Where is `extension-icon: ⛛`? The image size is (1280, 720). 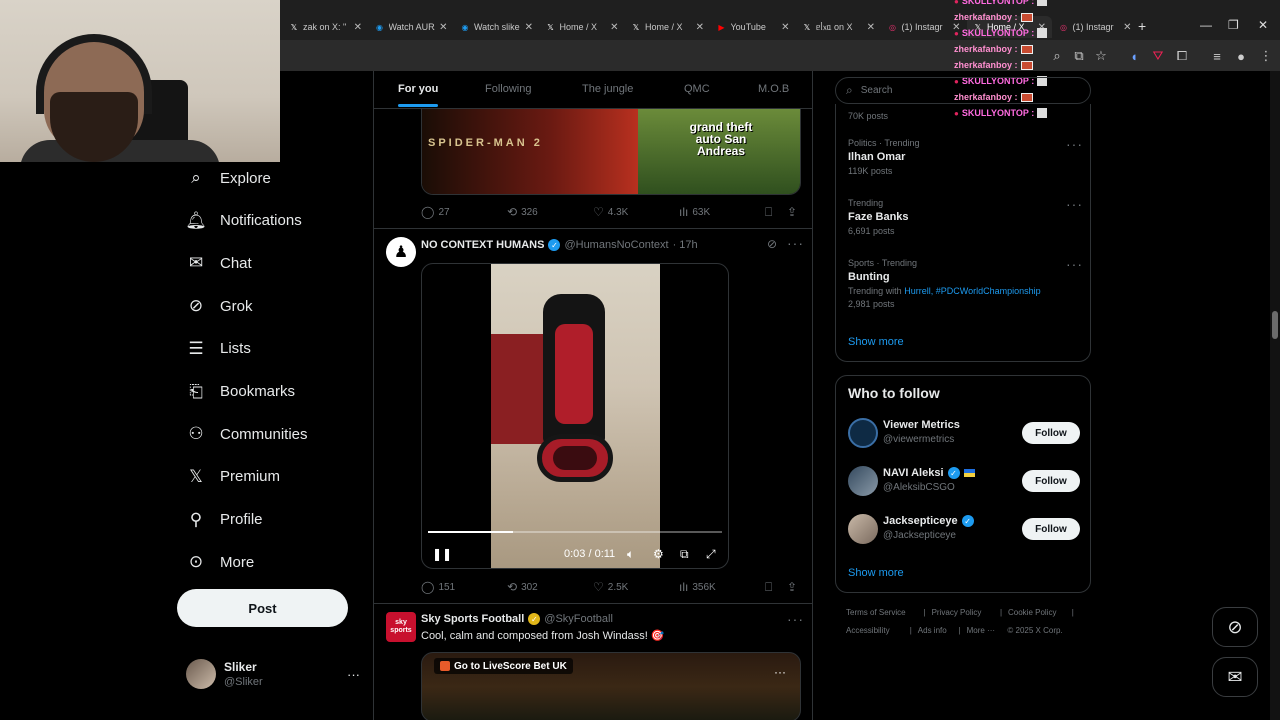 extension-icon: ⛛ is located at coordinates (1158, 56).